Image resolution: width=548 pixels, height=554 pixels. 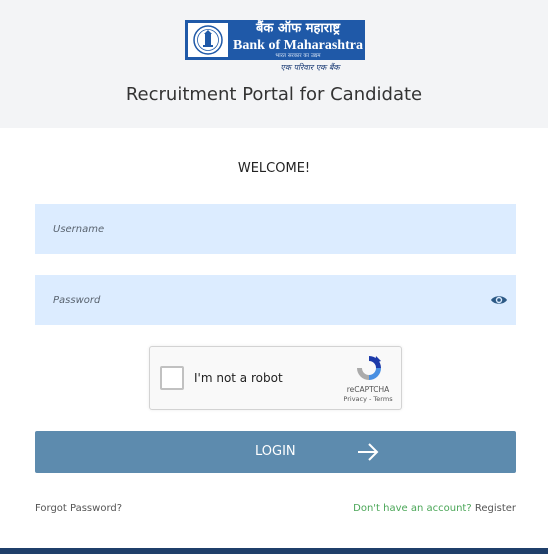 I want to click on logo-english-name: Bank of Maharashtra, so click(x=298, y=45).